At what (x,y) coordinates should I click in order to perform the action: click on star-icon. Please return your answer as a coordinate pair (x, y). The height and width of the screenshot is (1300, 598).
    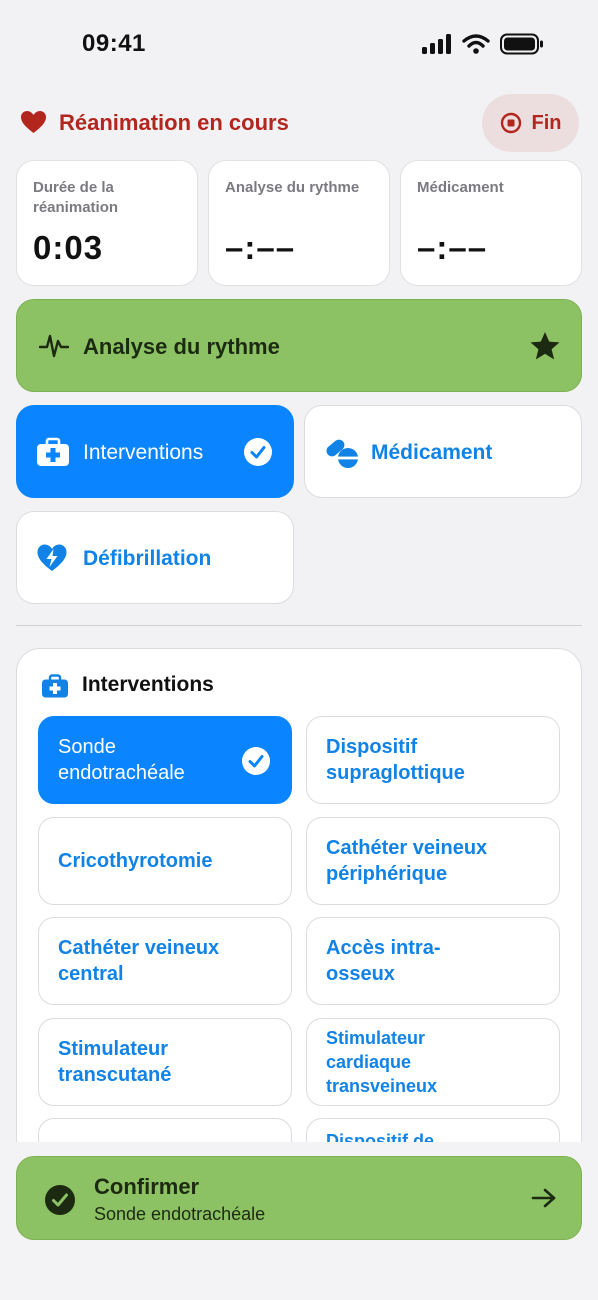
    Looking at the image, I should click on (545, 346).